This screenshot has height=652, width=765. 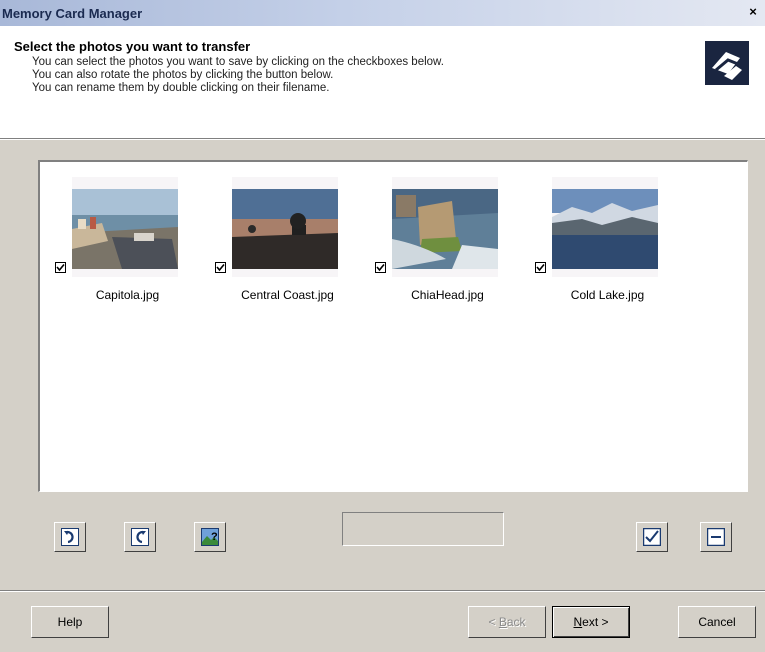 I want to click on progress-box, so click(x=423, y=529).